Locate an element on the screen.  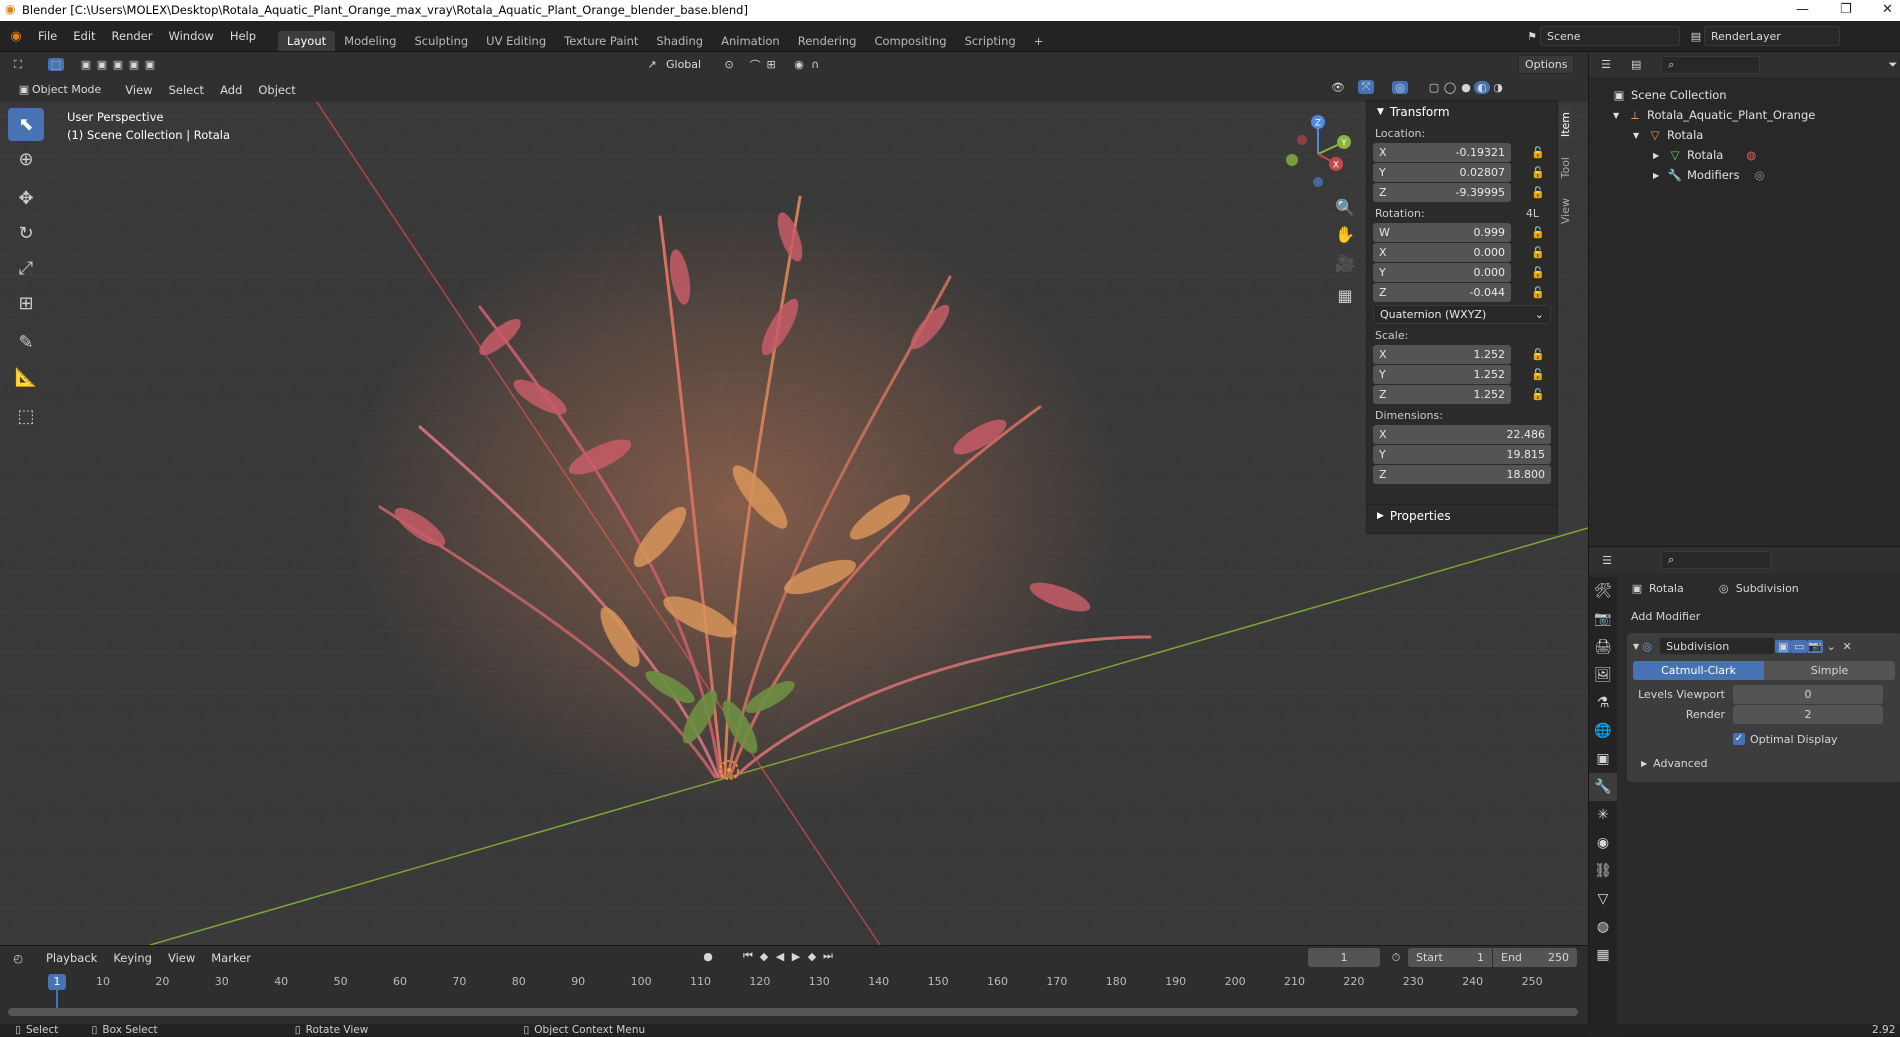
scene-field: Scene is located at coordinates (1610, 36).